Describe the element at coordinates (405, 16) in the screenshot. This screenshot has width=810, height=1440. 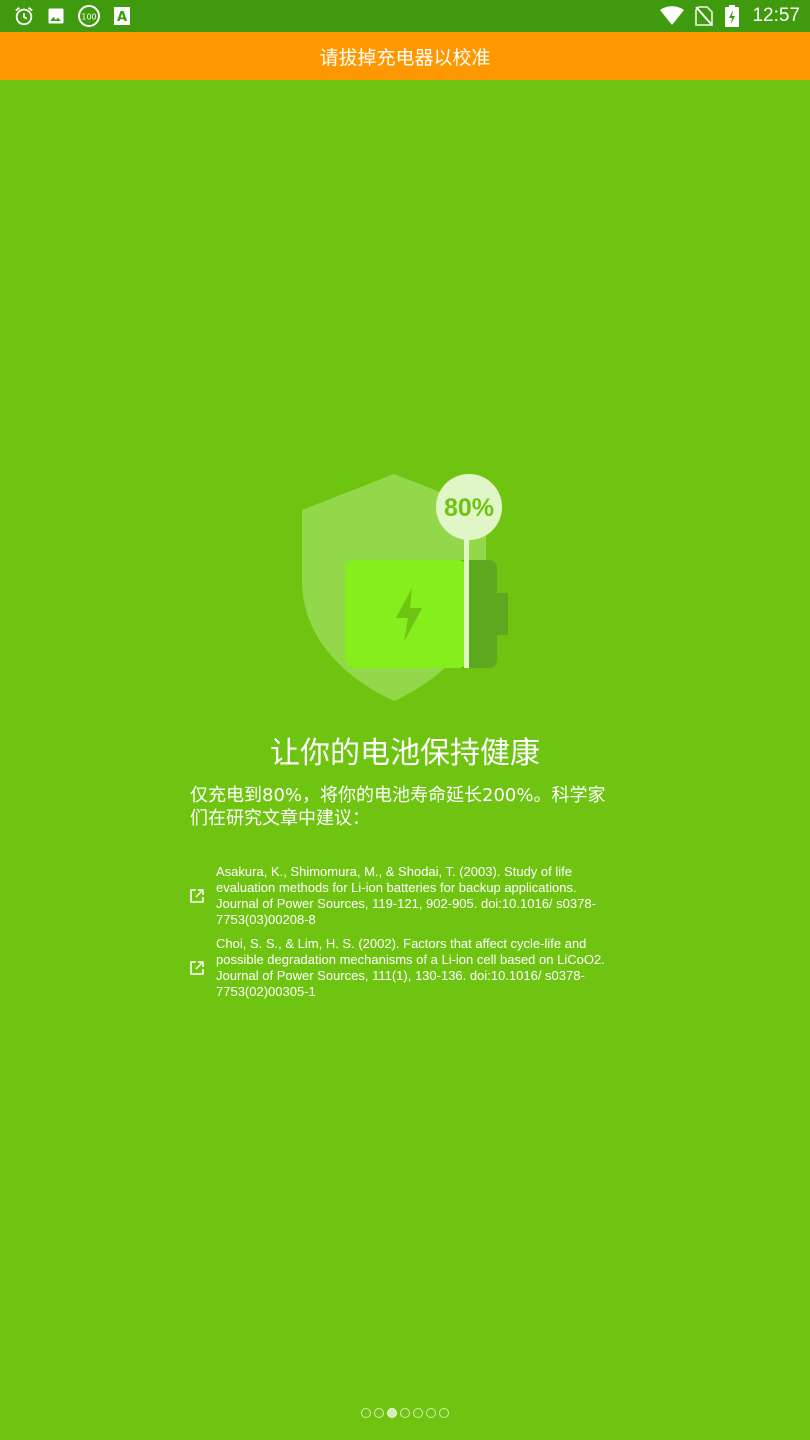
I see `status-bar: 100 A 12:57` at that location.